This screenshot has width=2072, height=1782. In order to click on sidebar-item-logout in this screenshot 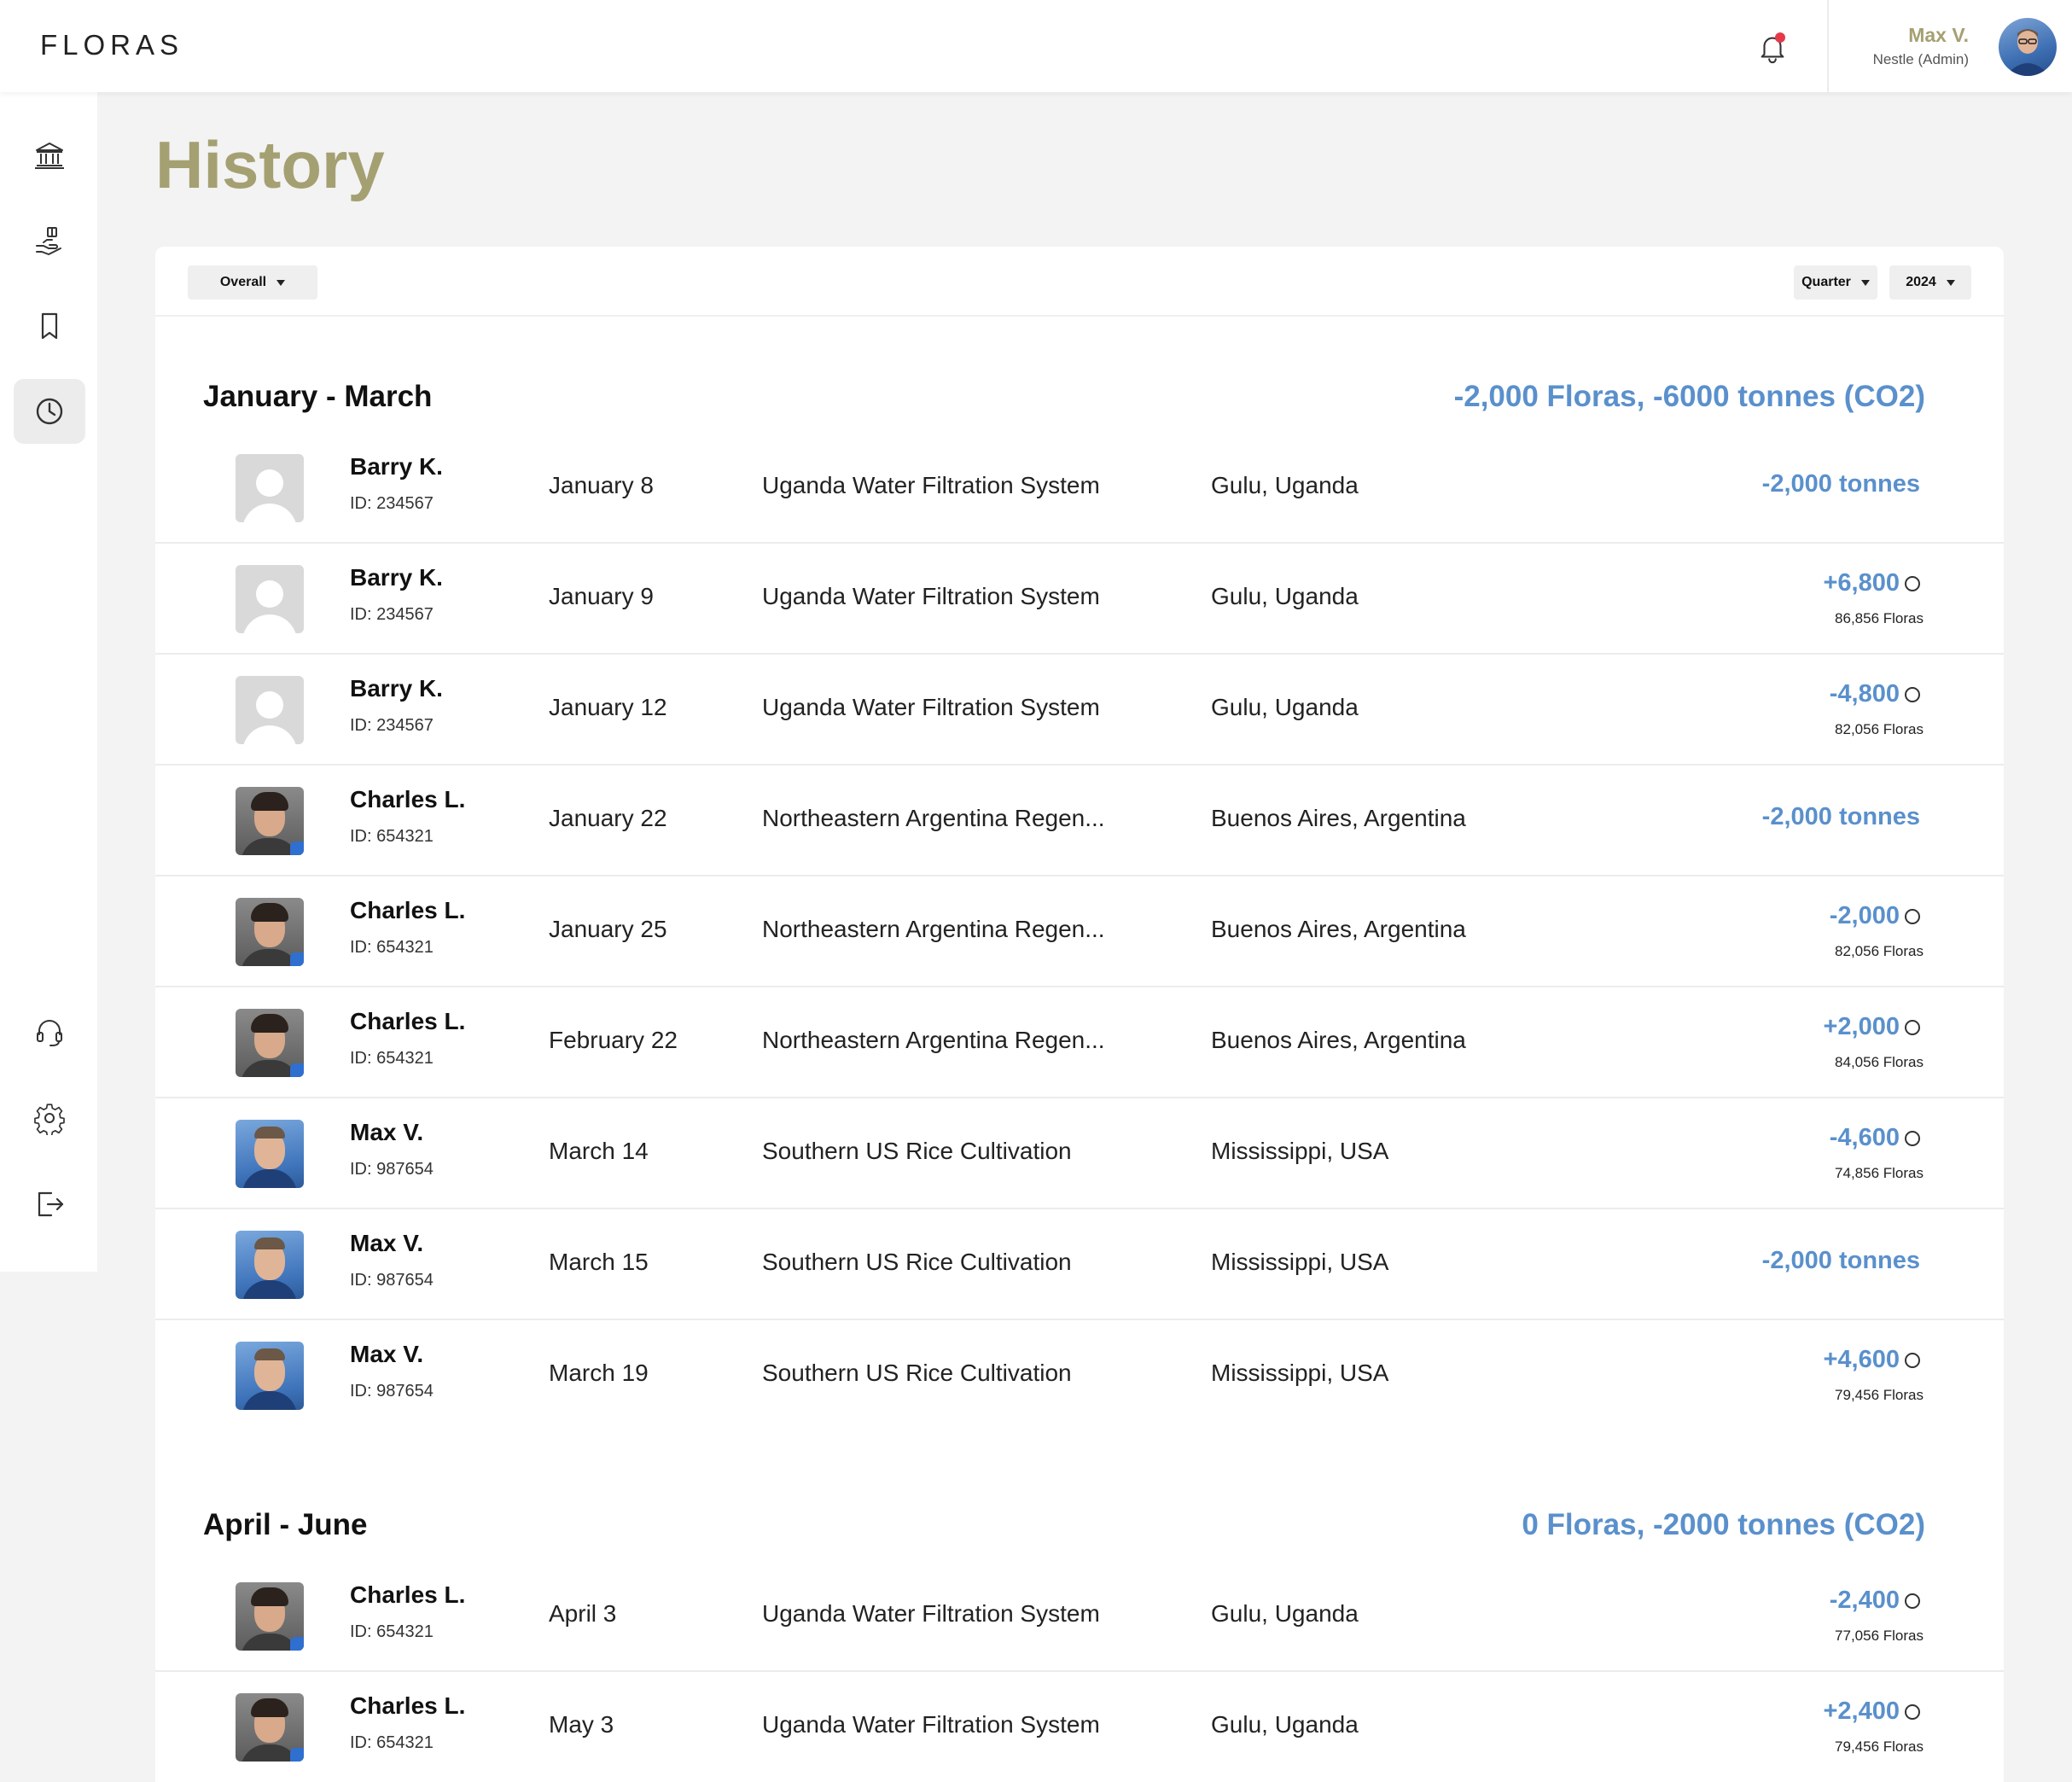, I will do `click(49, 1203)`.